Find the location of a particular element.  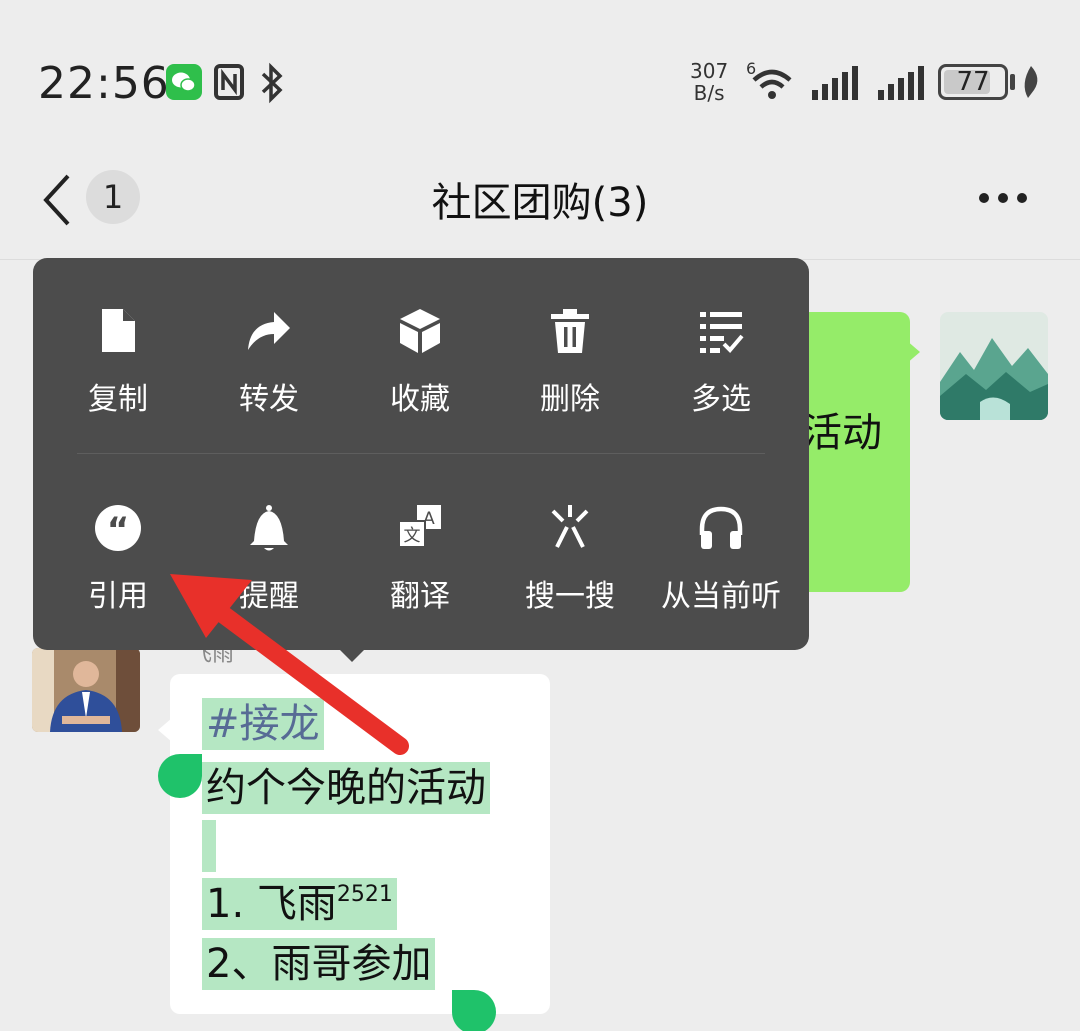

message-line: 约个今晚的活动 is located at coordinates (346, 788).